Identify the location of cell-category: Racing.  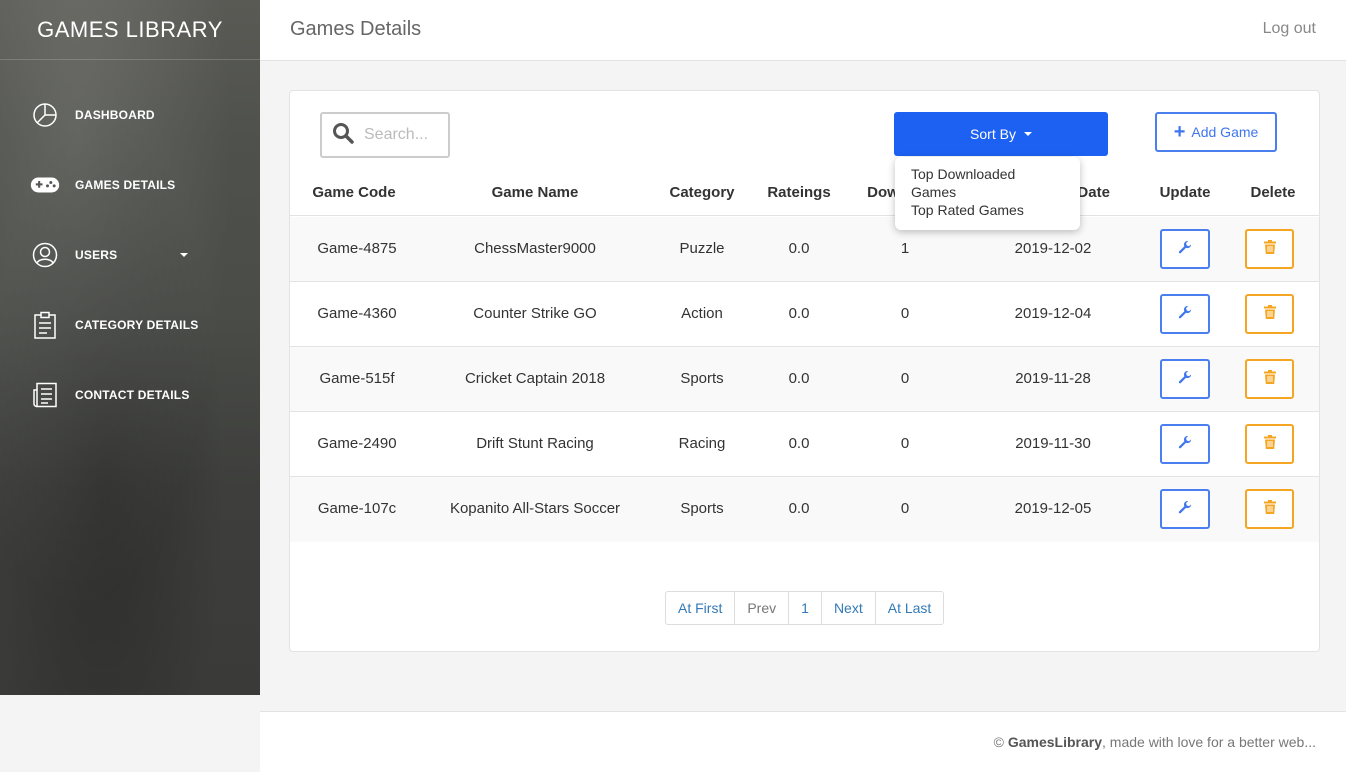
(702, 443).